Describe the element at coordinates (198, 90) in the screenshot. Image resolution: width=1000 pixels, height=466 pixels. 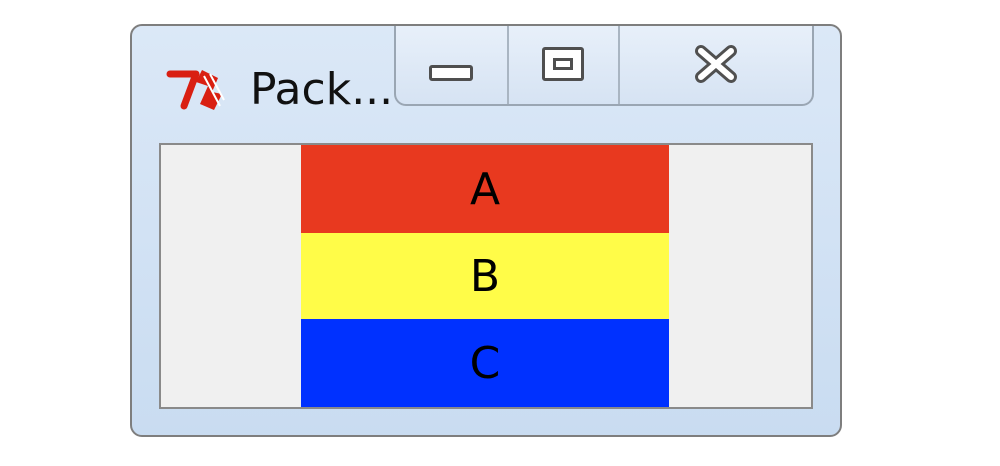
I see `tk-feather-icon` at that location.